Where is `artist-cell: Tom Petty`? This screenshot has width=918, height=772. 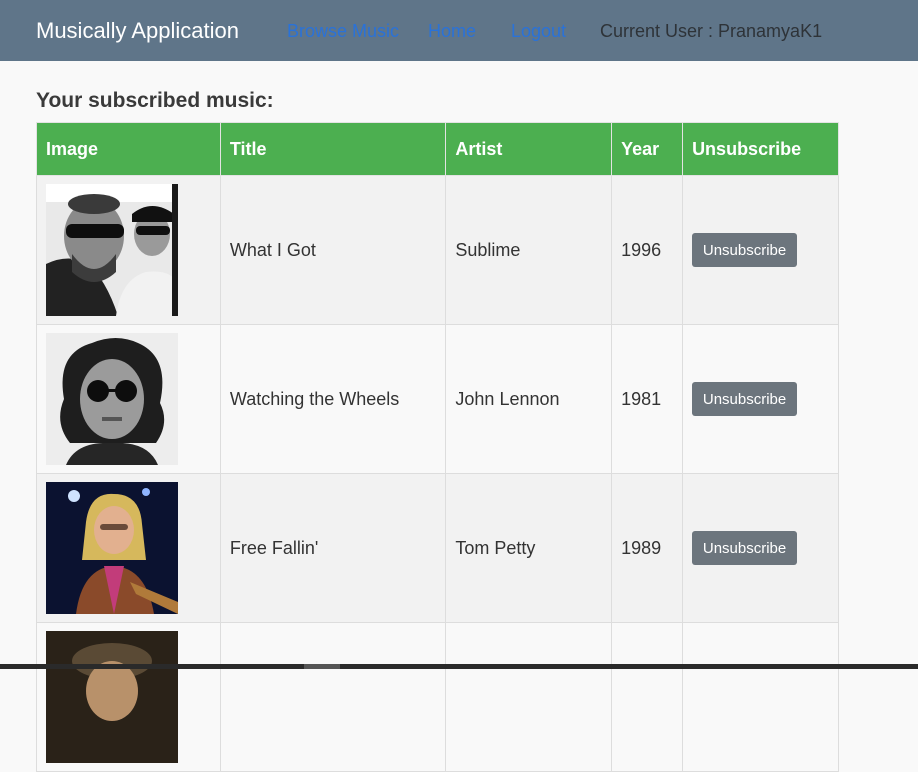
artist-cell: Tom Petty is located at coordinates (529, 548).